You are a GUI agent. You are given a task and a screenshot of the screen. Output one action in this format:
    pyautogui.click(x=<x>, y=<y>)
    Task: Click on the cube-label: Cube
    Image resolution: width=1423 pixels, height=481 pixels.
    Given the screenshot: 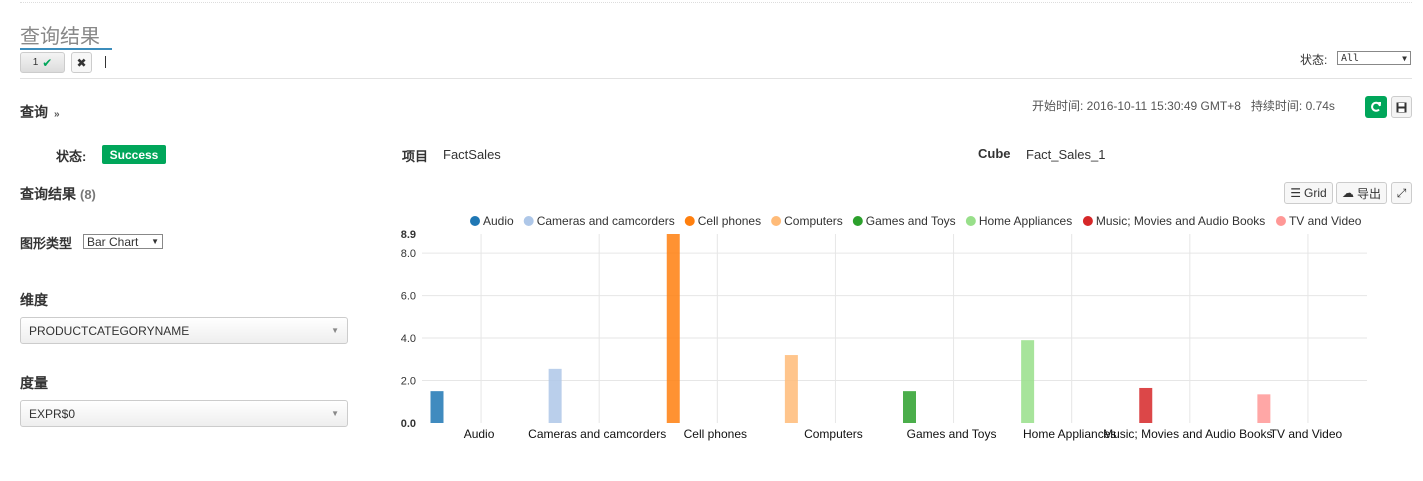 What is the action you would take?
    pyautogui.click(x=994, y=153)
    